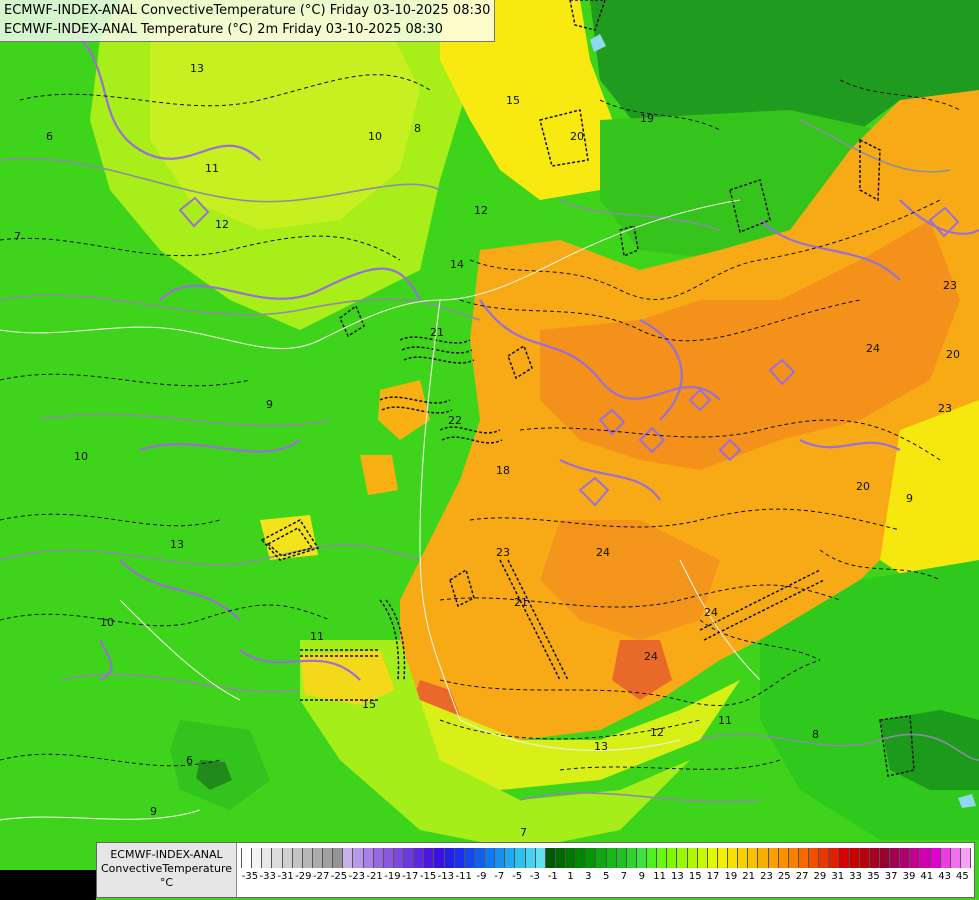 The width and height of the screenshot is (979, 900). What do you see at coordinates (153, 811) in the screenshot?
I see `contour-label: 9` at bounding box center [153, 811].